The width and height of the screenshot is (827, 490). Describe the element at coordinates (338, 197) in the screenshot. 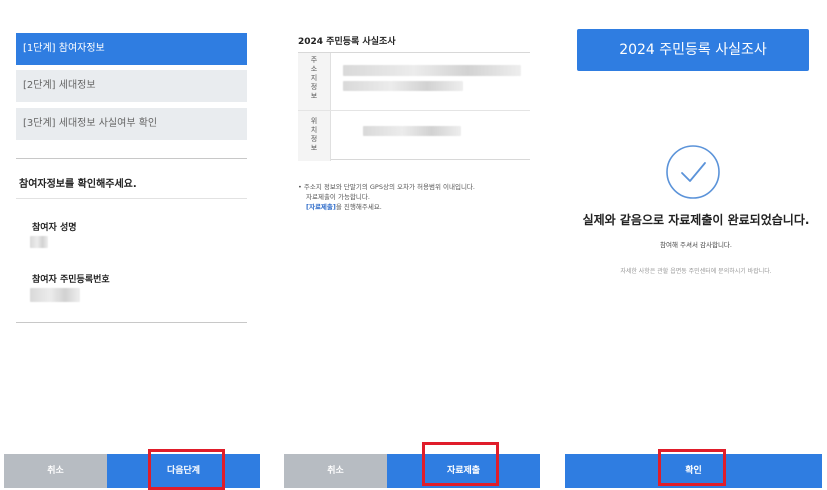

I see `notice-line: 자료제출이 가능합니다.` at that location.